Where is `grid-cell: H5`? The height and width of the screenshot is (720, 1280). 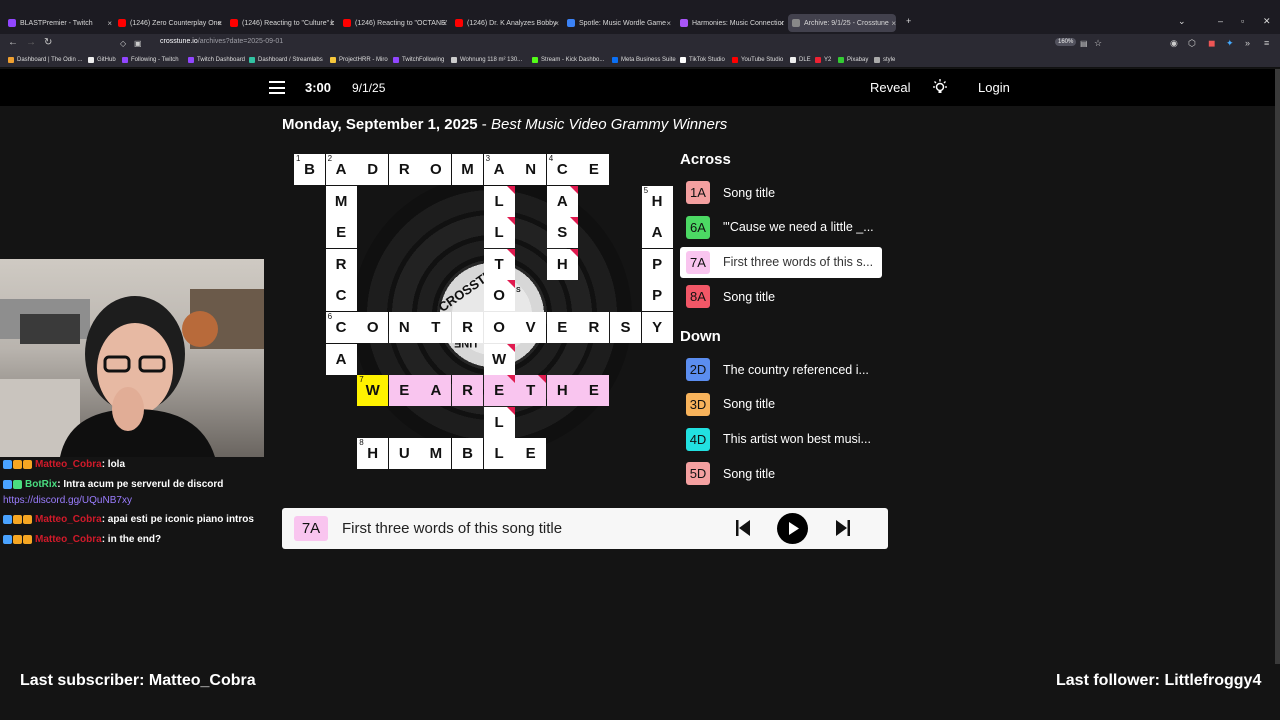
grid-cell: H5 is located at coordinates (657, 201).